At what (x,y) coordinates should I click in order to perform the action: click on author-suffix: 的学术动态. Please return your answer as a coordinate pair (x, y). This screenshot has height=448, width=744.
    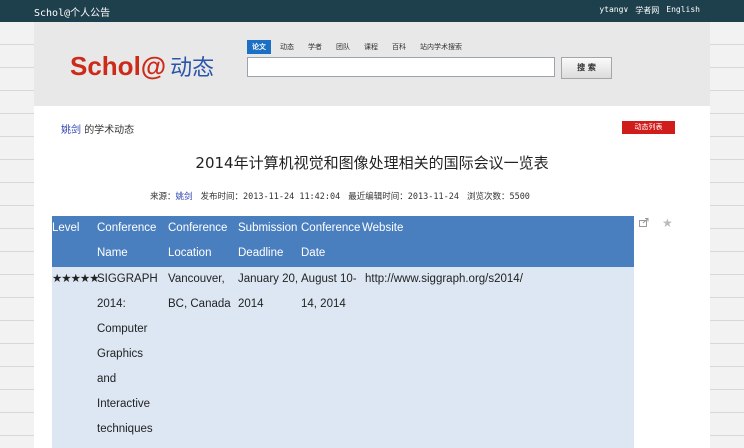
    Looking at the image, I should click on (109, 130).